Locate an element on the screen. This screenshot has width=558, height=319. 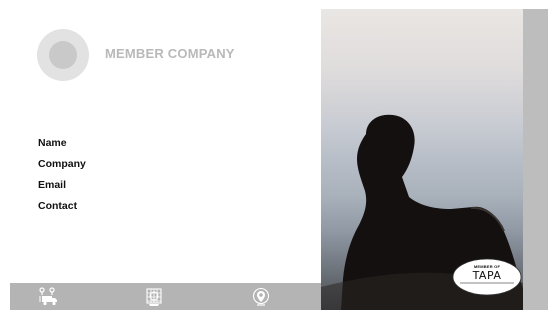
logo-inner-circle is located at coordinates (63, 55).